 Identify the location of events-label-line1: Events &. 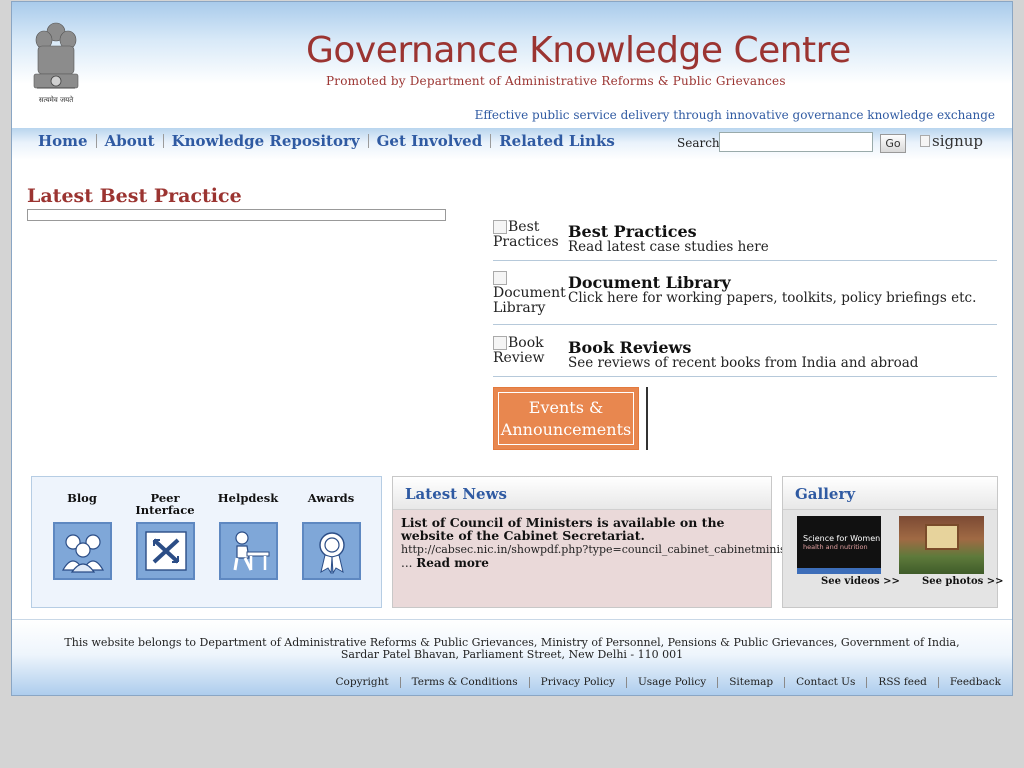
(566, 407).